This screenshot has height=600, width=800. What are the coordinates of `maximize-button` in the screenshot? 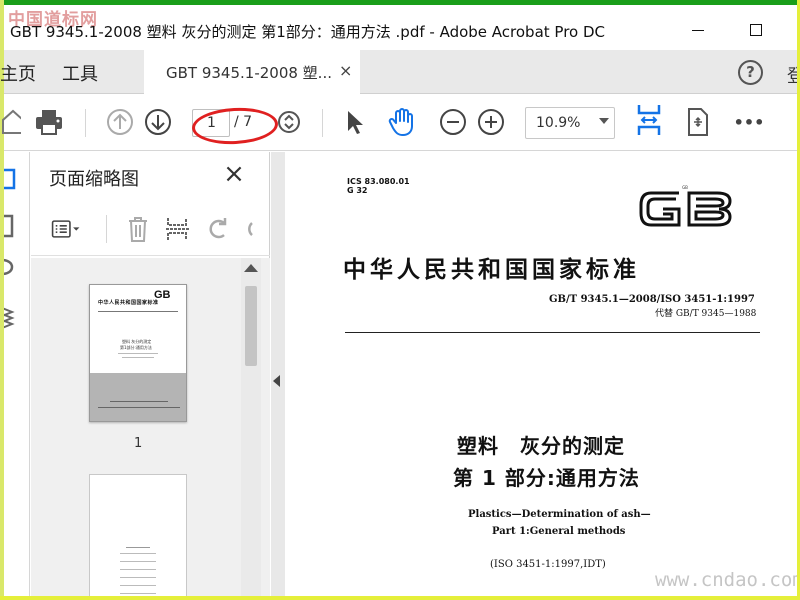 It's located at (756, 30).